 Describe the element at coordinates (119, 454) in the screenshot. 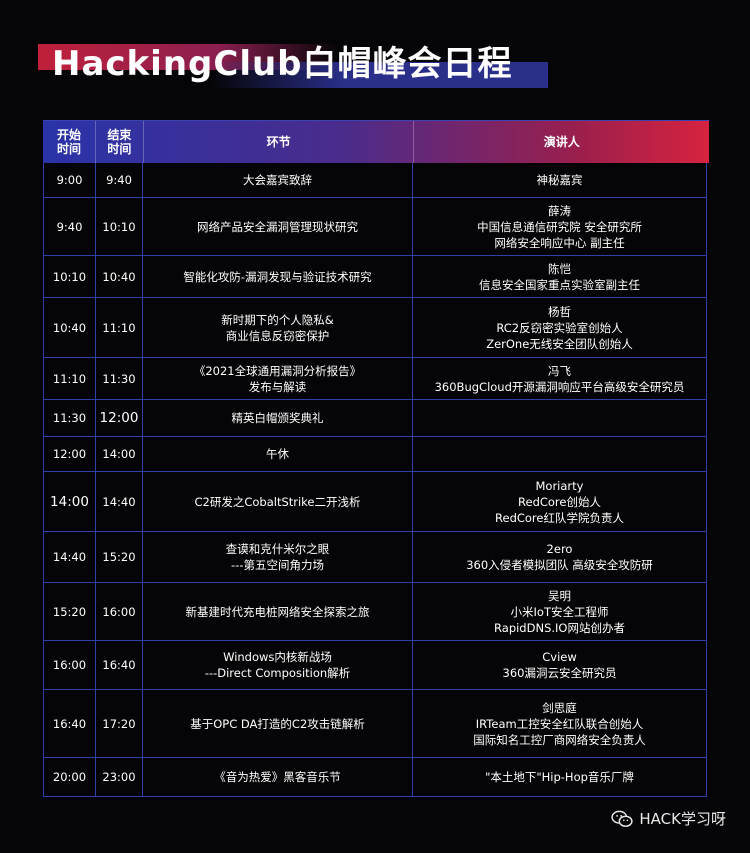

I see `end-time-cell: 14:00` at that location.